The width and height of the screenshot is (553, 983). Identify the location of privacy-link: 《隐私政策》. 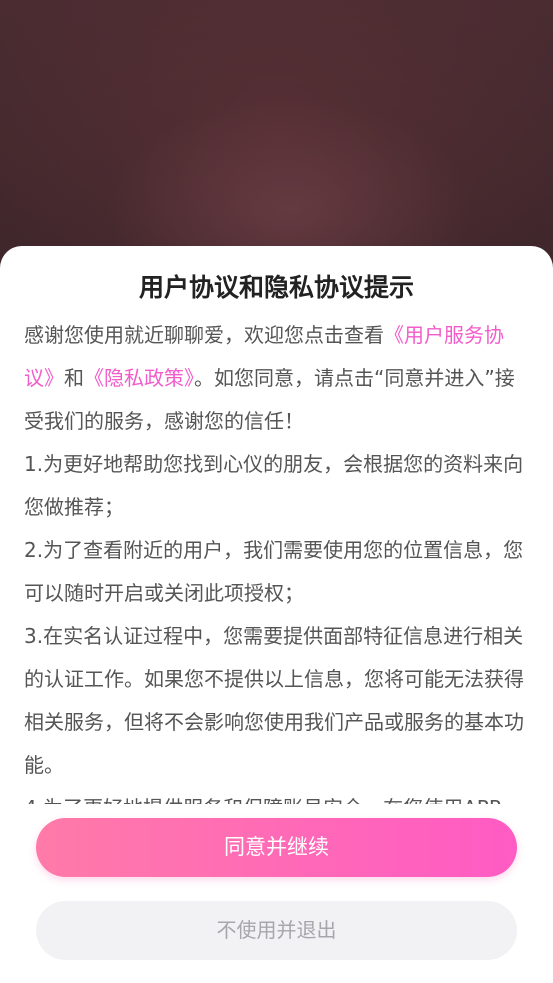
(139, 378).